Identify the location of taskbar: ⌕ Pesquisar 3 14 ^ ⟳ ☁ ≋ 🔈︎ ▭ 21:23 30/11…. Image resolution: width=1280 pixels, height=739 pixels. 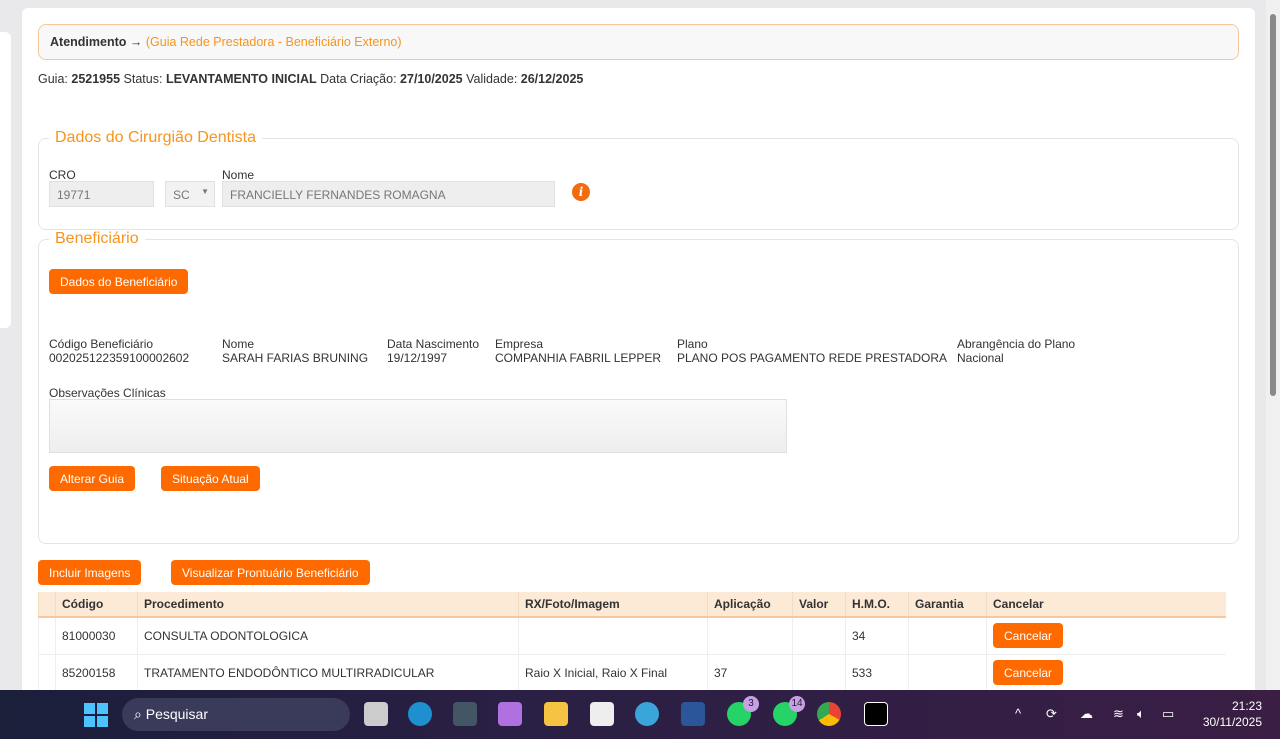
(640, 714).